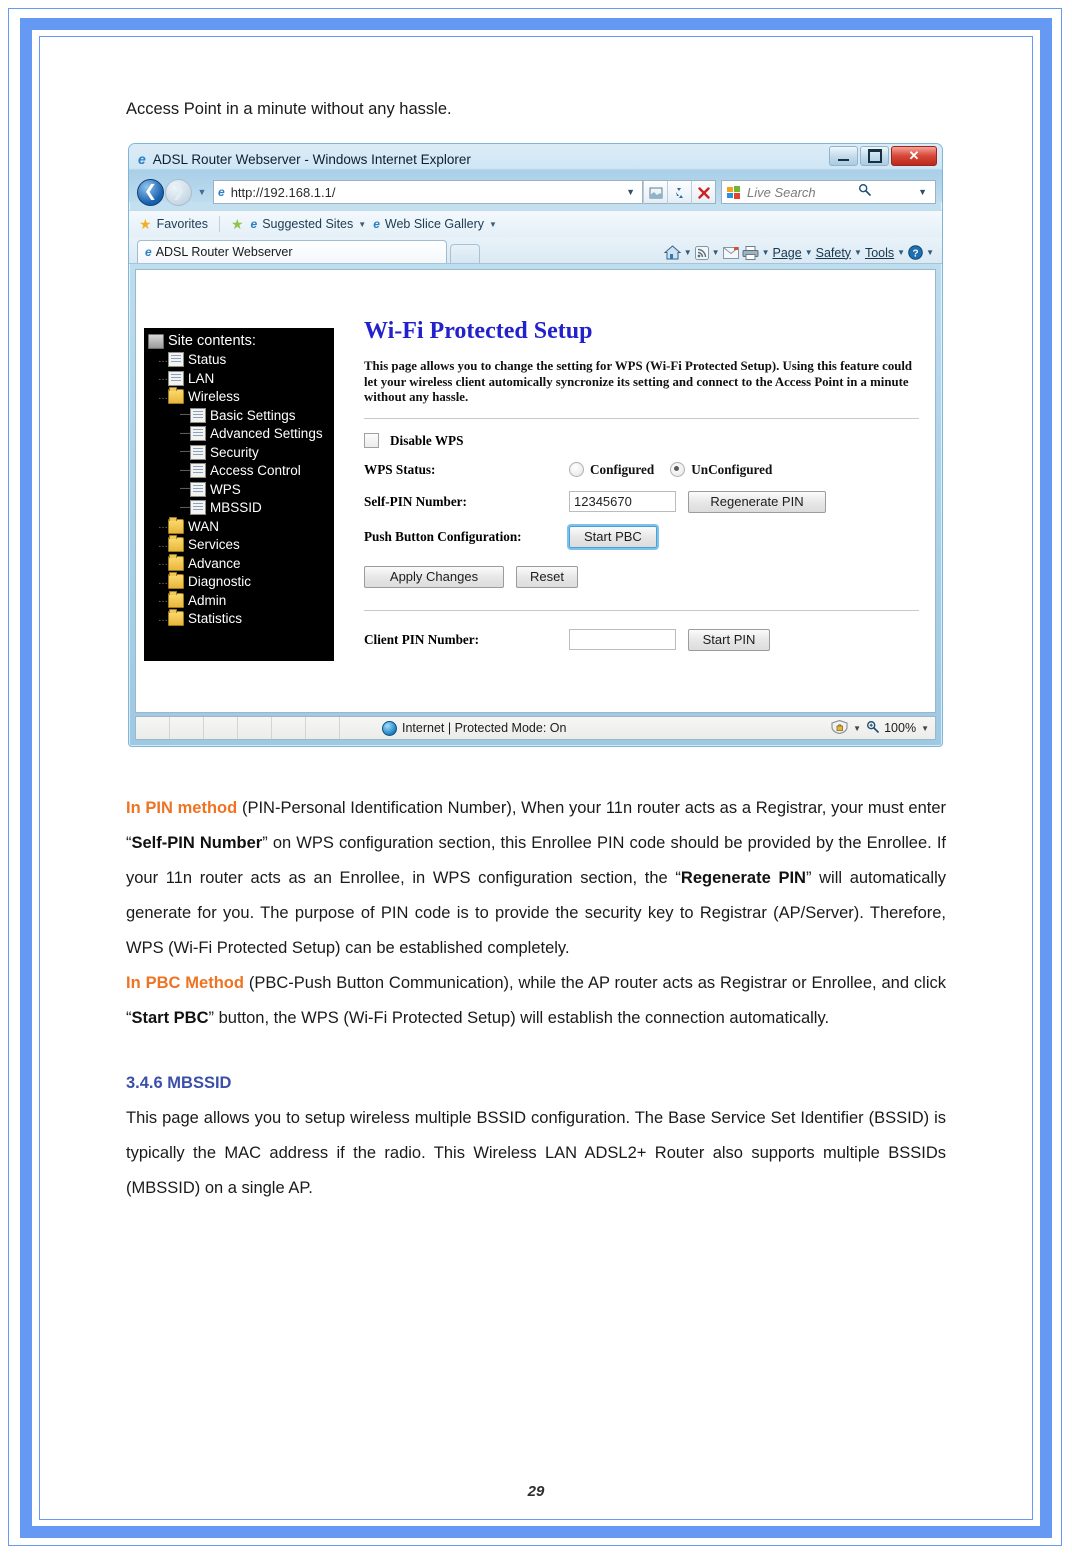  What do you see at coordinates (622, 501) in the screenshot?
I see `self-pin-input: 12345670` at bounding box center [622, 501].